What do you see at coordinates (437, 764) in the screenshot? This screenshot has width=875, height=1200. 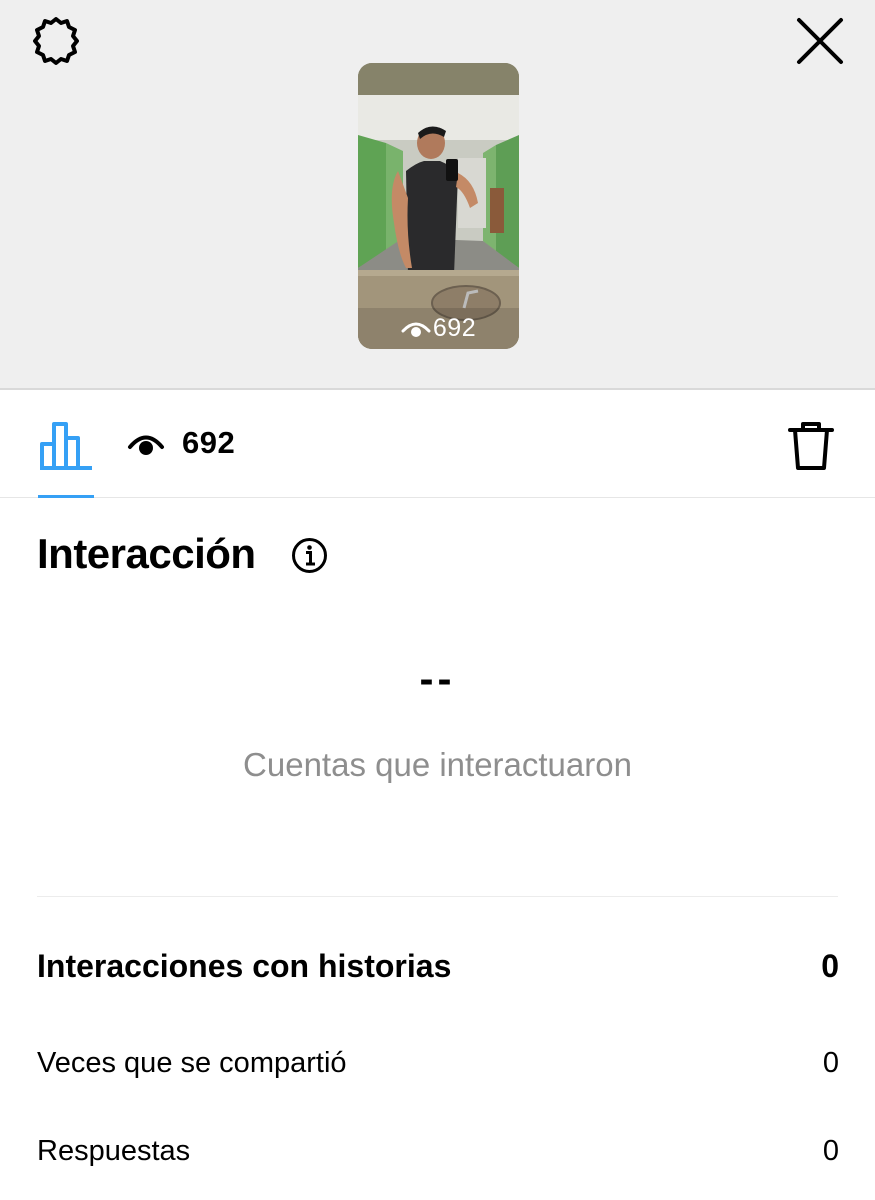 I see `accounts-interacted-label: Cuentas que interactuaron` at bounding box center [437, 764].